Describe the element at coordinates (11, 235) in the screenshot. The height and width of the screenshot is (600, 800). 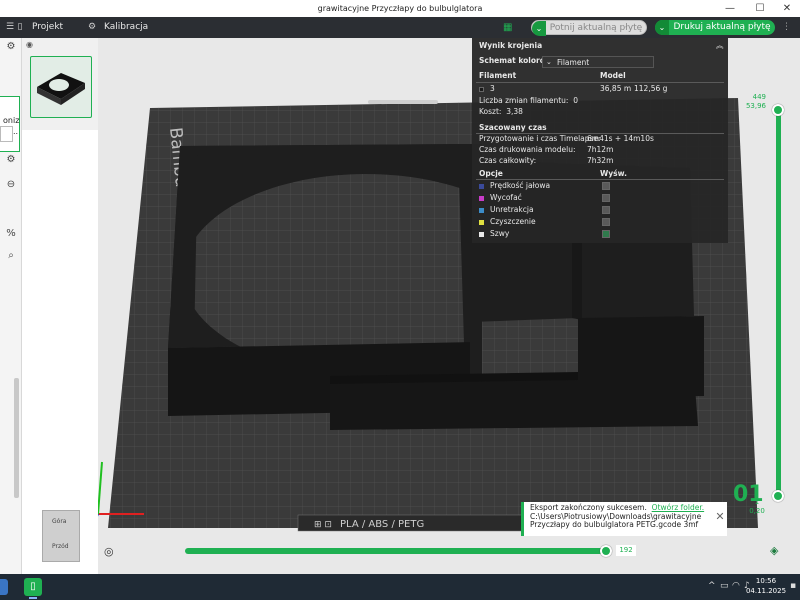
I see `percent-icon: %` at that location.